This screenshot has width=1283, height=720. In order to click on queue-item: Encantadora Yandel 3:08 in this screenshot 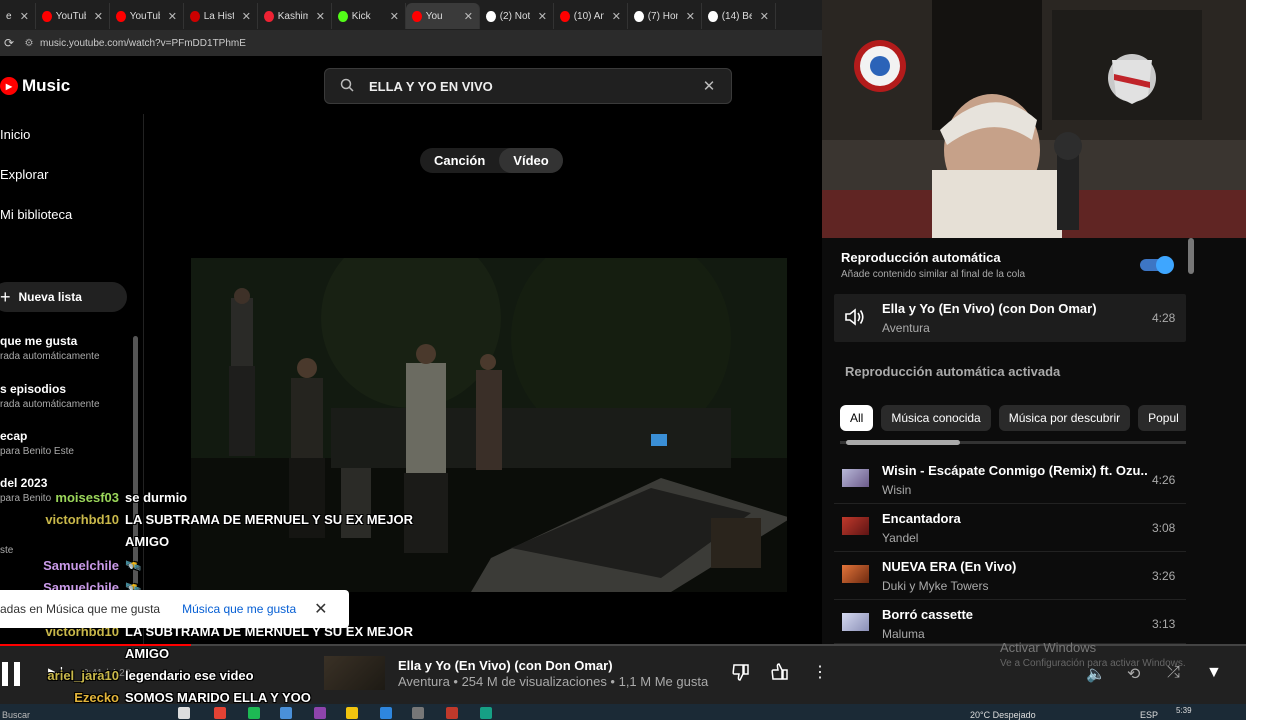, I will do `click(1010, 528)`.